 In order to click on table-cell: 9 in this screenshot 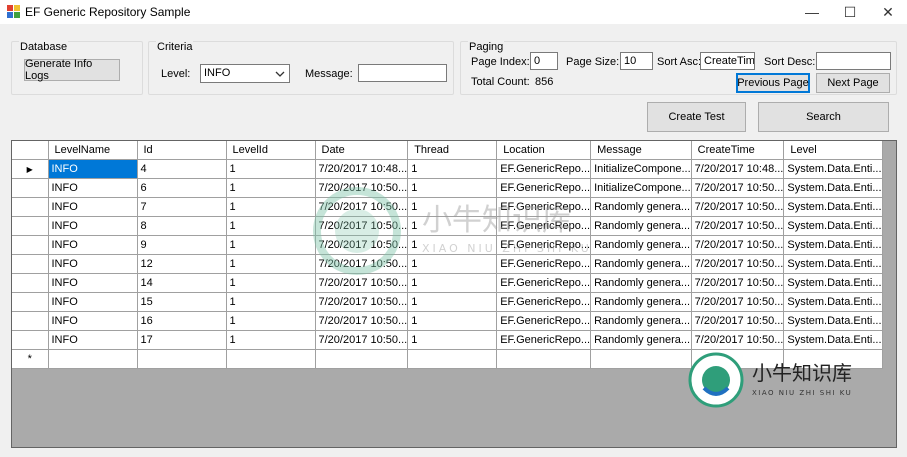, I will do `click(182, 245)`.